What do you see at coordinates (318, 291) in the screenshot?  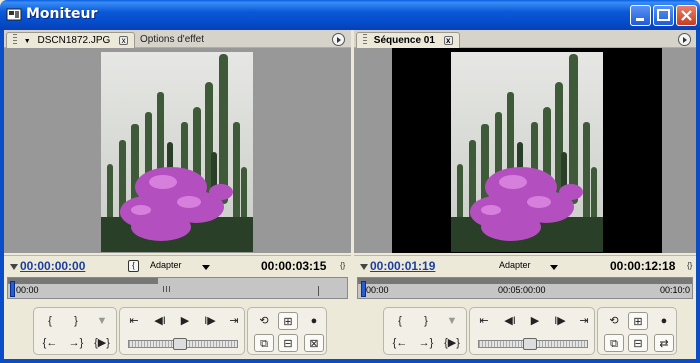 I see `ruler-out-marker` at bounding box center [318, 291].